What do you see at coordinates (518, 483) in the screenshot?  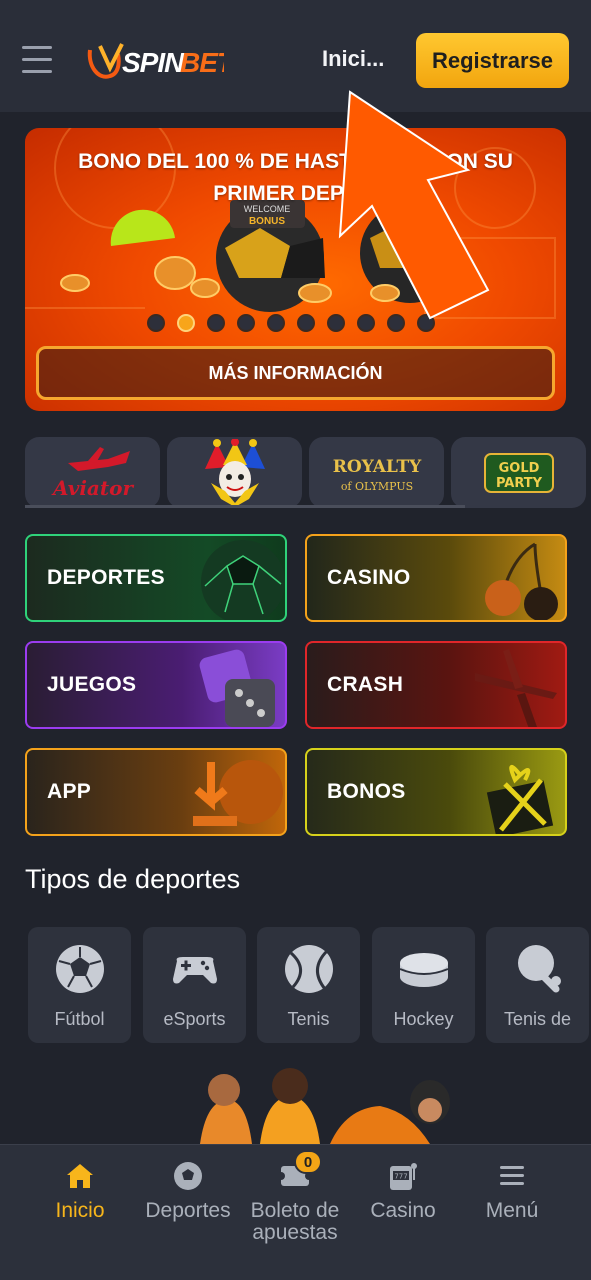 I see `svg-text: PARTY` at bounding box center [518, 483].